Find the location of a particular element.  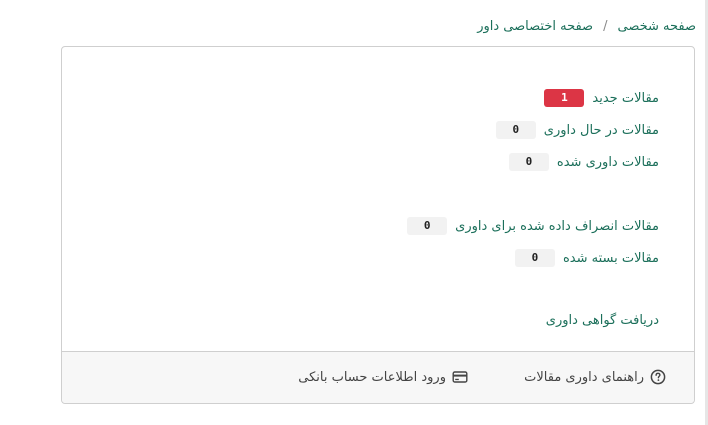

stat-declined-label: مقالات انصراف داده شده برای داوری is located at coordinates (557, 226).